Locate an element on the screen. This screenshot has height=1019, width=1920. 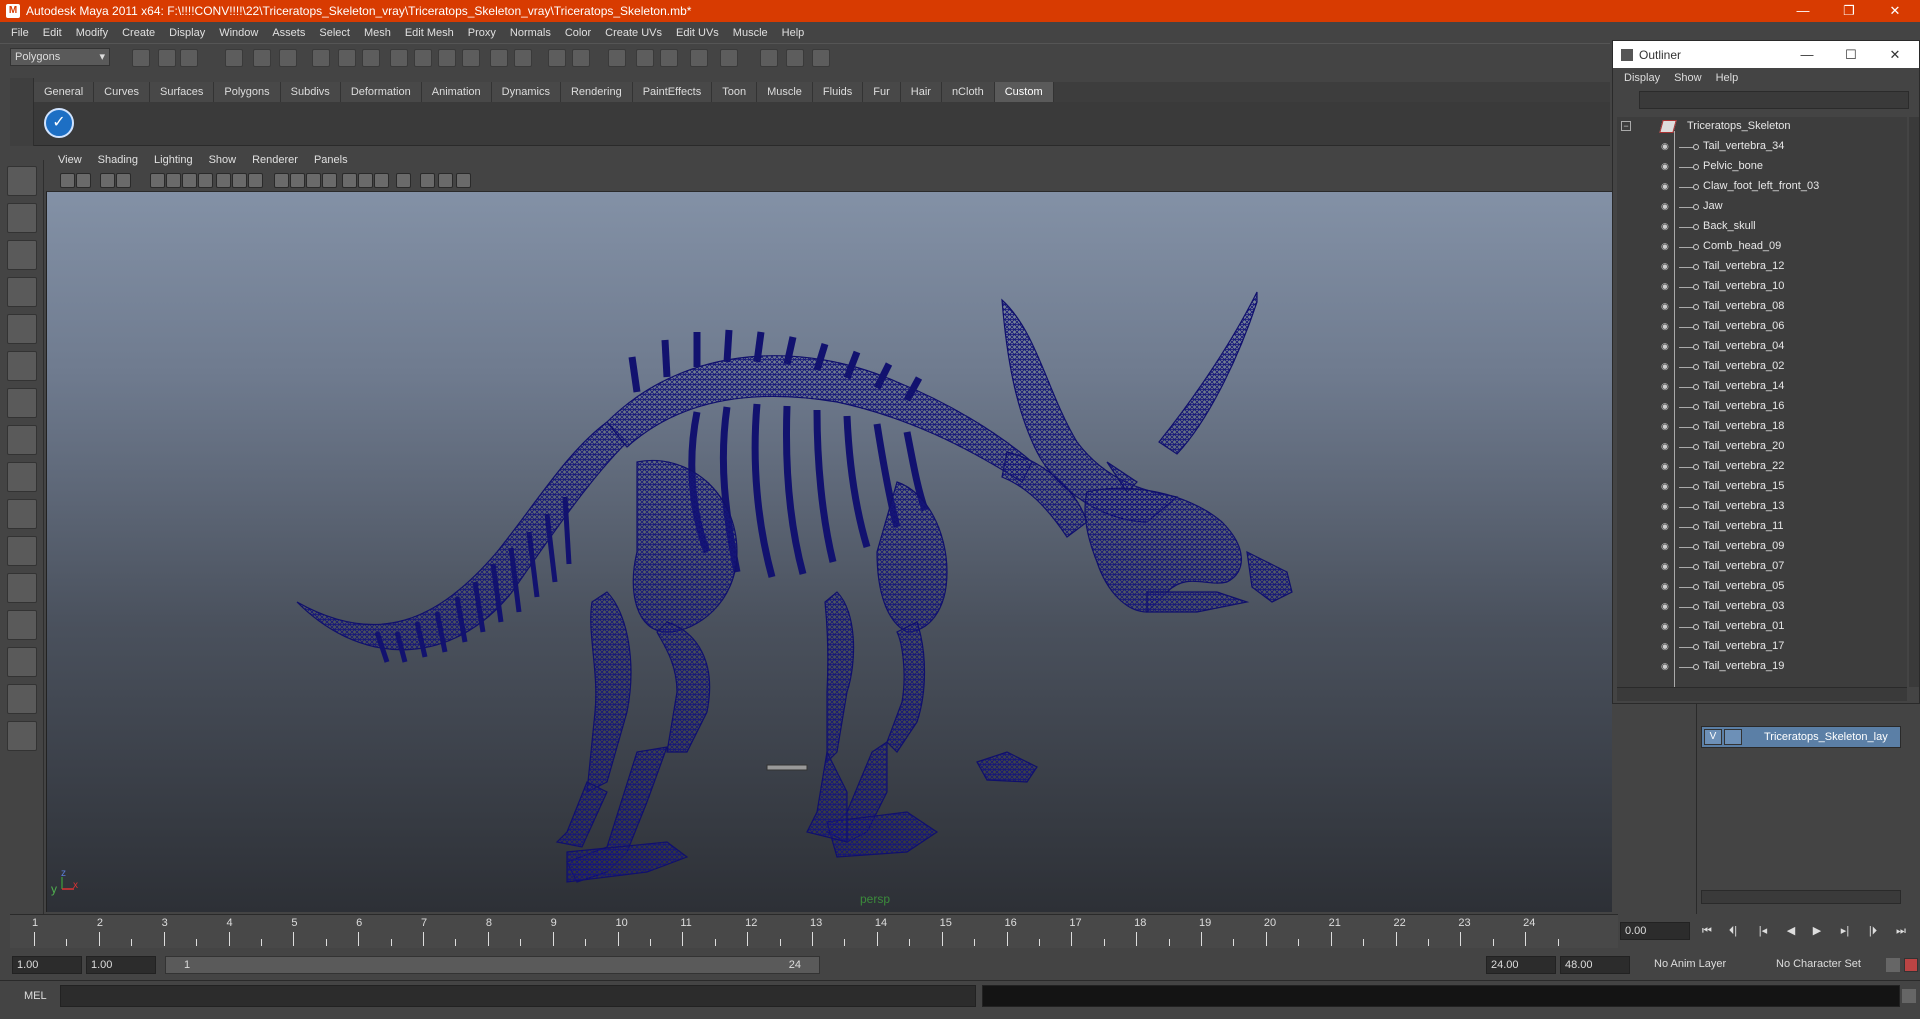
tool-settings-icon is located at coordinates (795, 58).